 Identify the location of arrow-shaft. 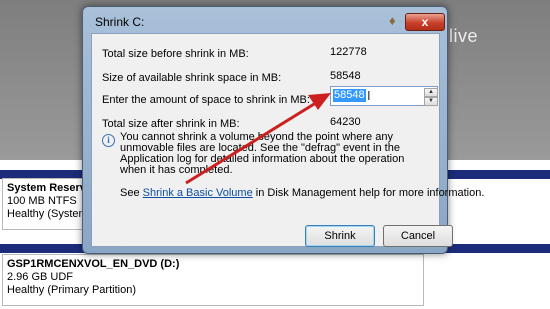
(252, 142).